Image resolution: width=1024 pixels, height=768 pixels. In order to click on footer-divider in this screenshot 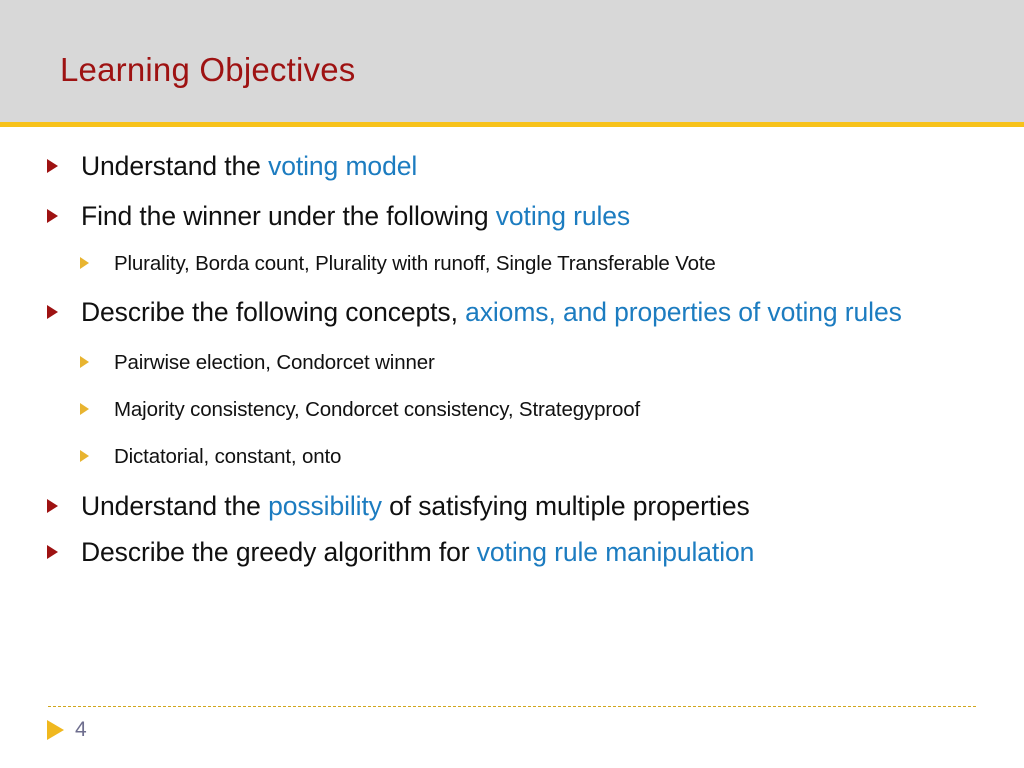, I will do `click(512, 706)`.